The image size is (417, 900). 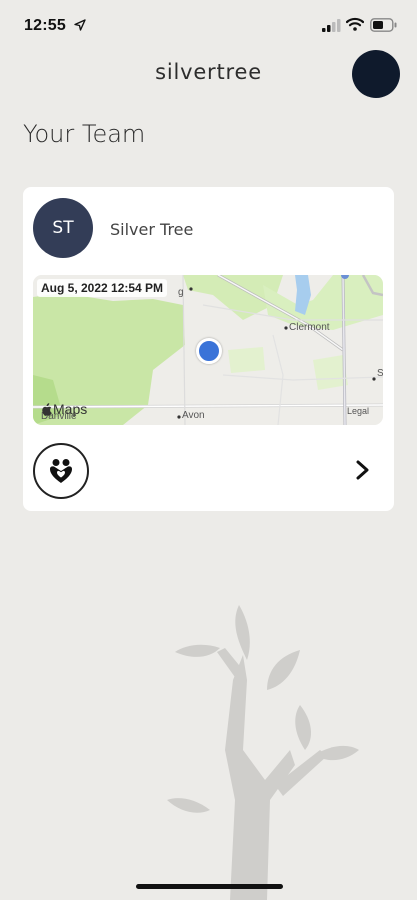 I want to click on battery-icon, so click(x=383, y=25).